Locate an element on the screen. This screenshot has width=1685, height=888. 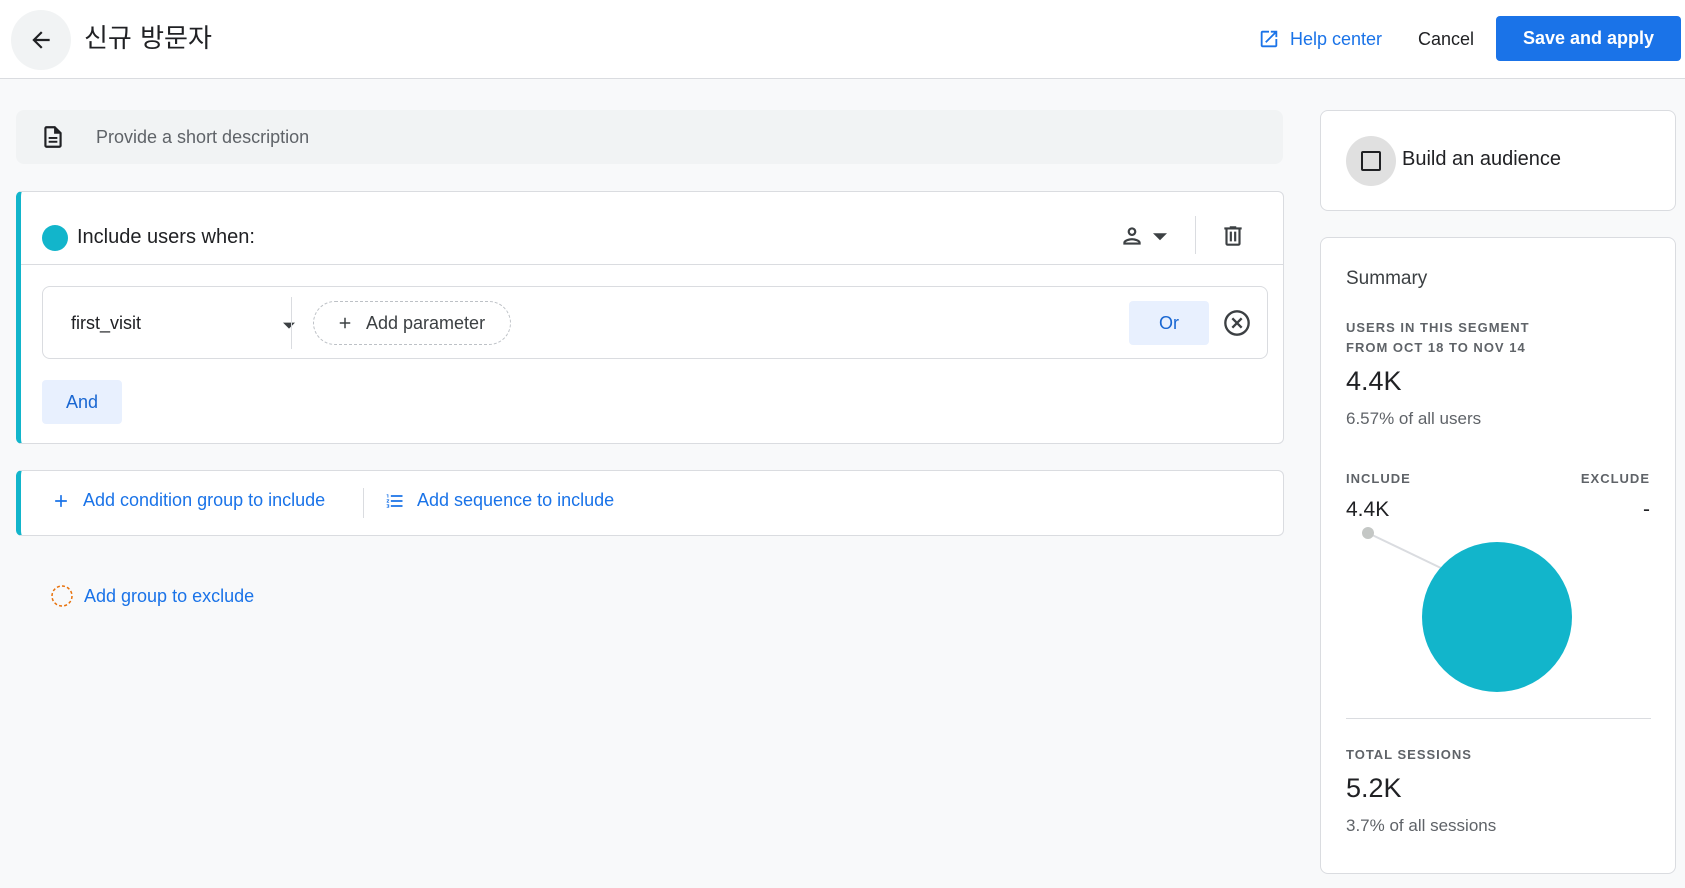
condition-divider is located at coordinates (291, 323).